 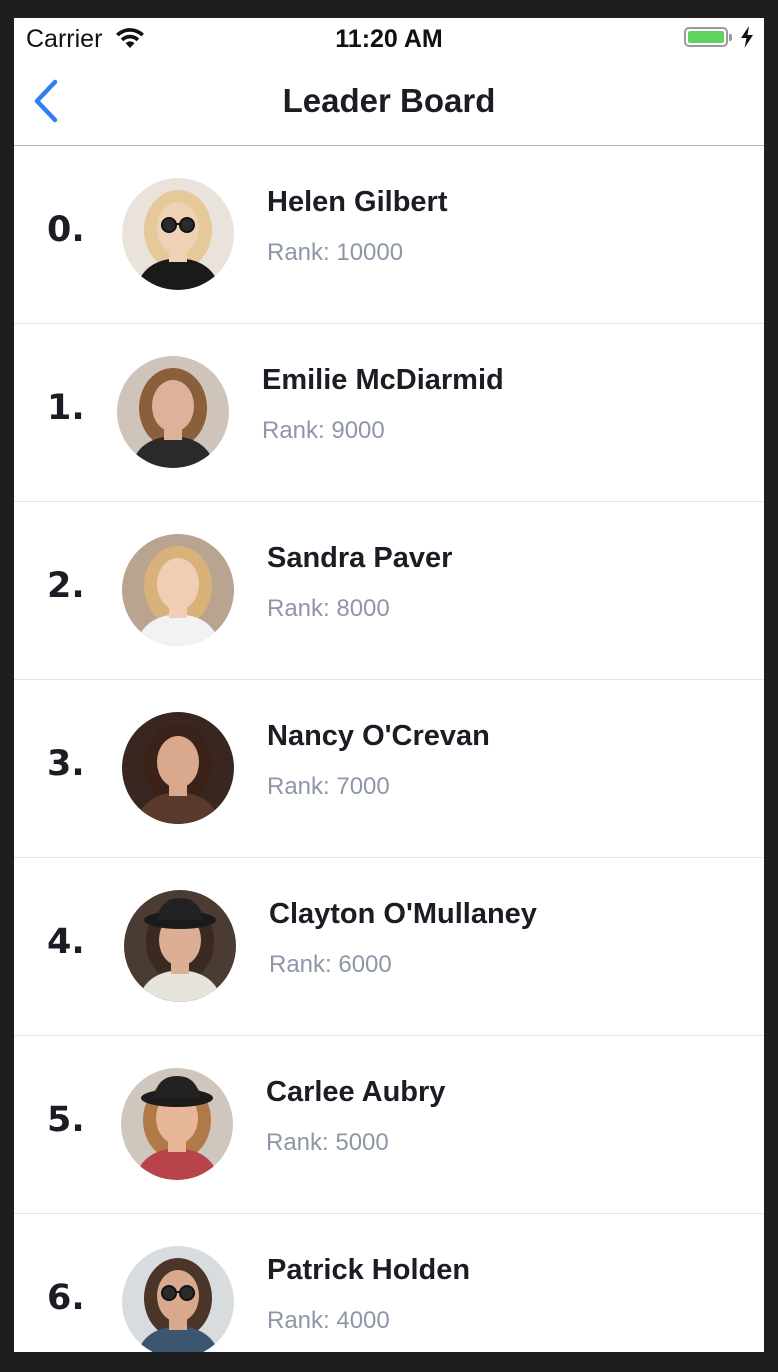 I want to click on player-rank: Rank: 9000, so click(x=323, y=430).